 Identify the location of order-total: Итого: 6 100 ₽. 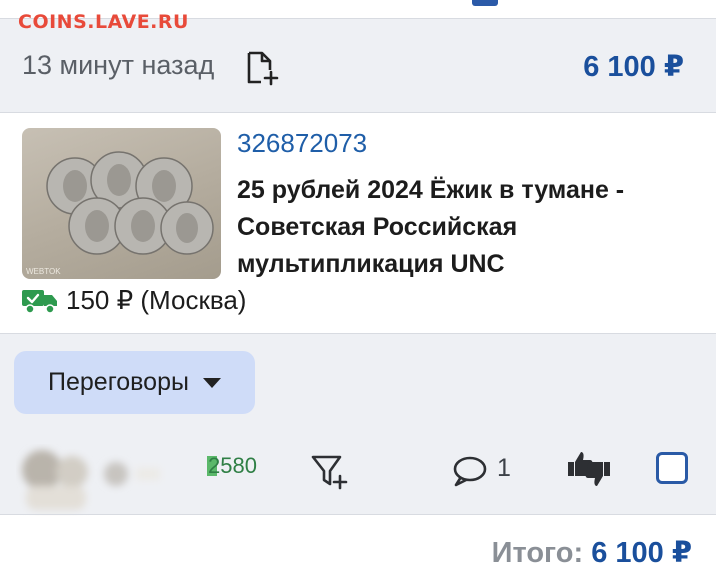
(592, 552).